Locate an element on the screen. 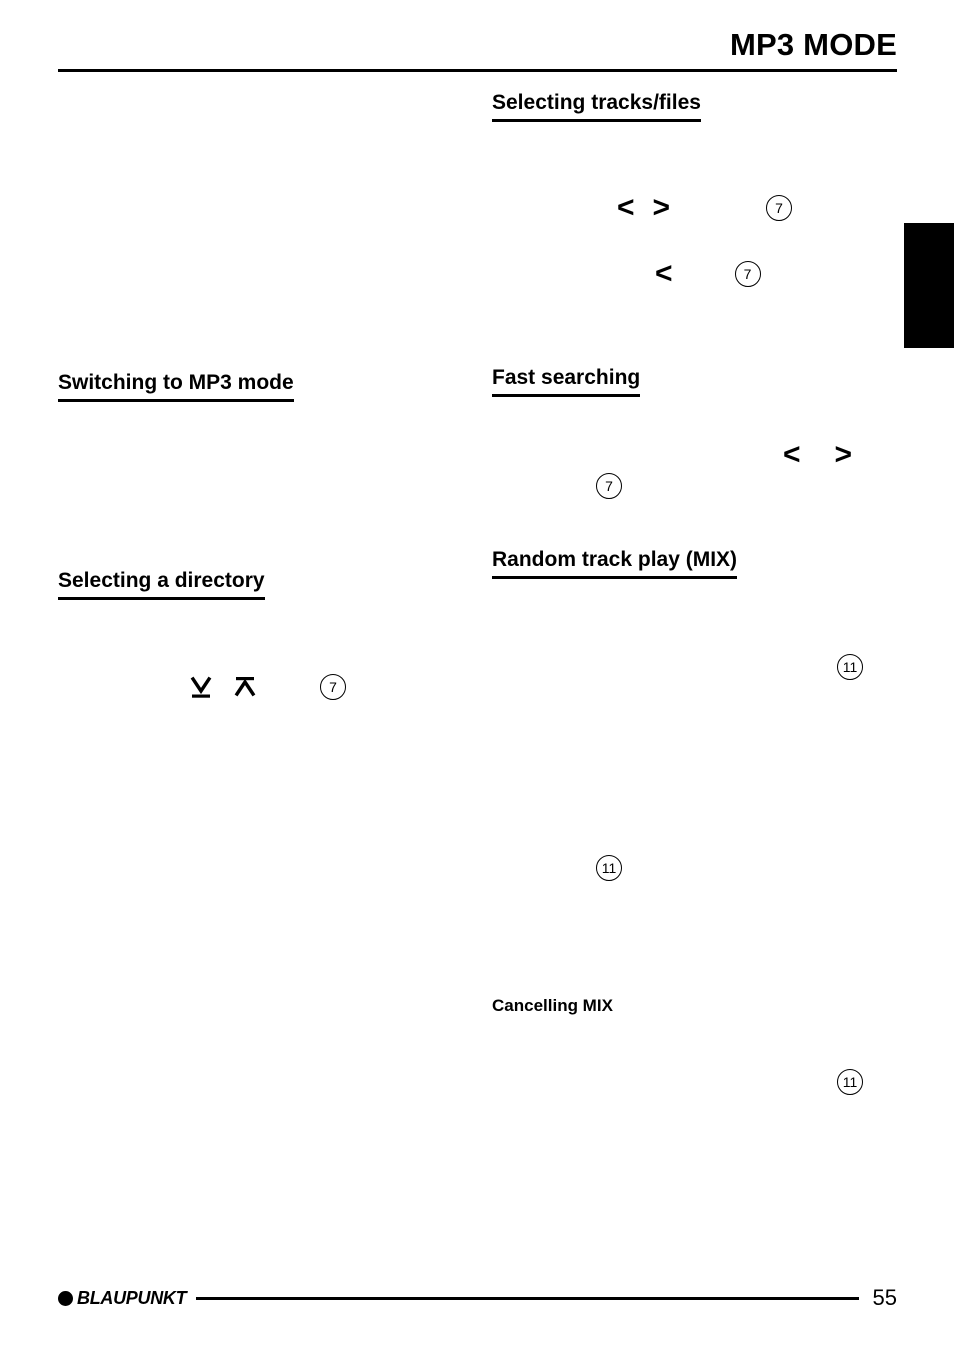 The width and height of the screenshot is (954, 1349). footer-divider is located at coordinates (527, 1298).